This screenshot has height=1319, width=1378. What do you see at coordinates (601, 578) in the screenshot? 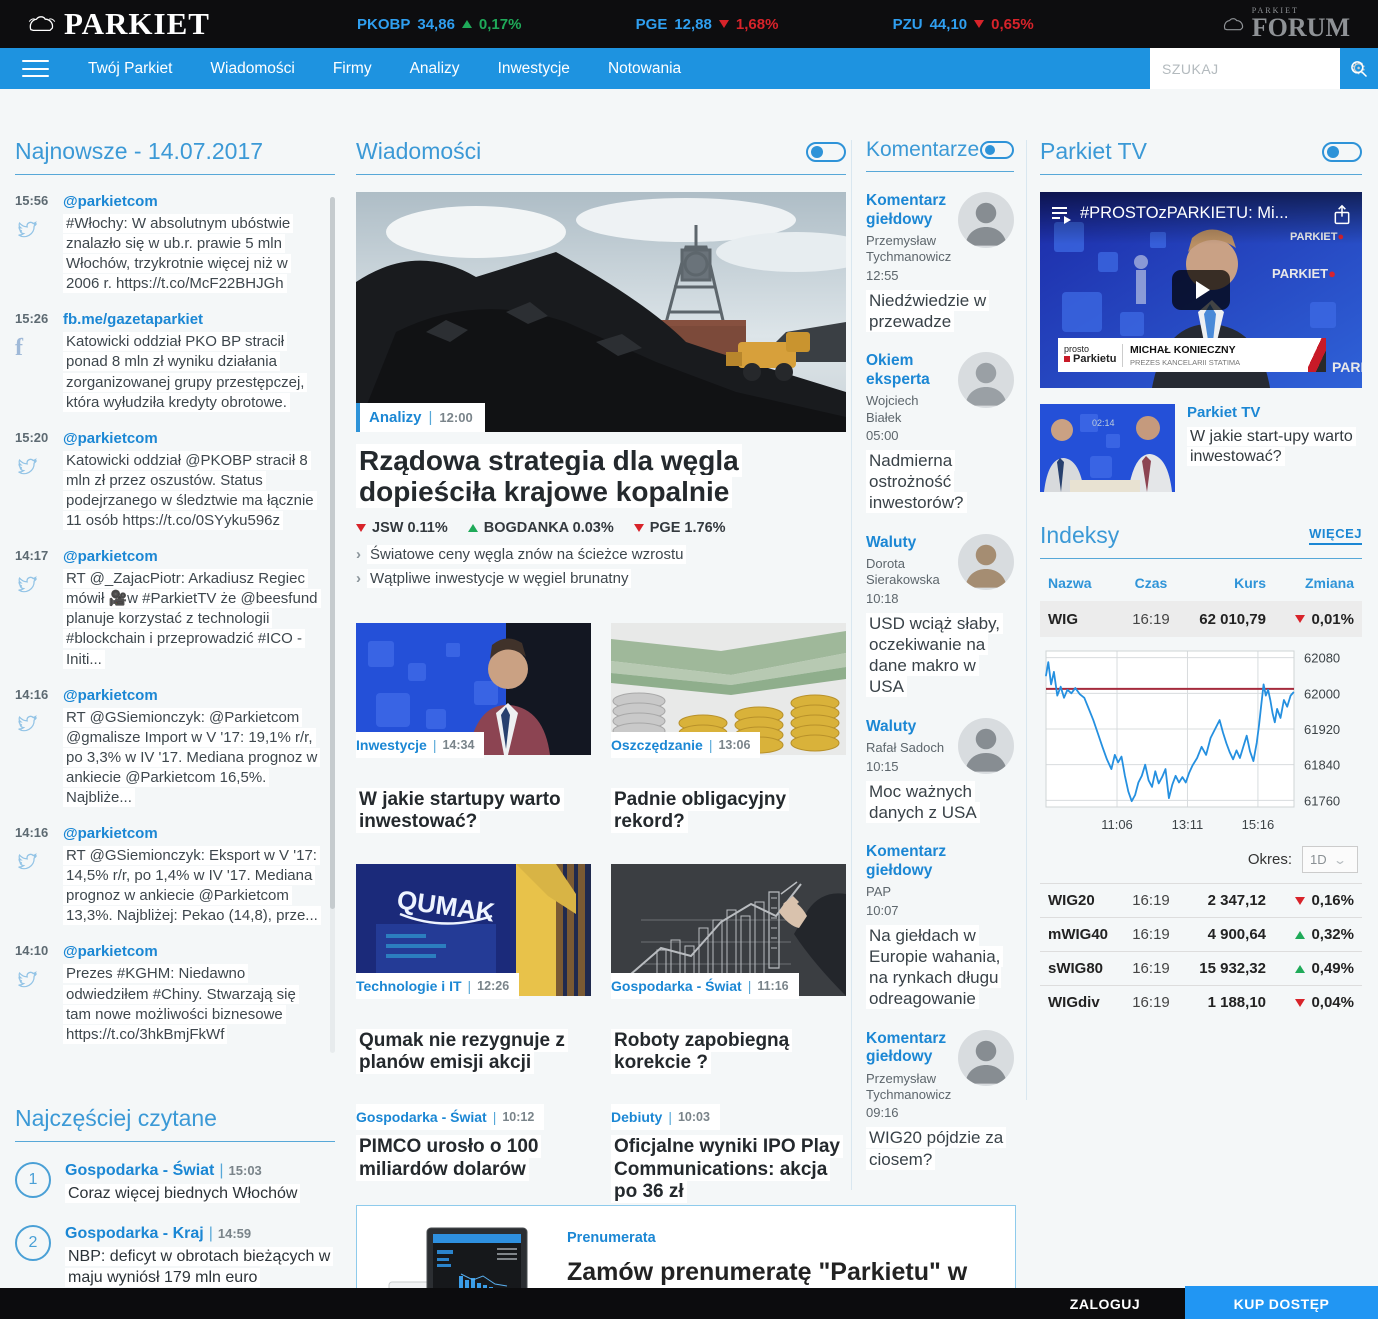
I see `related-article-link: › Wątpliwe inwestycje w węgiel brunatny` at bounding box center [601, 578].